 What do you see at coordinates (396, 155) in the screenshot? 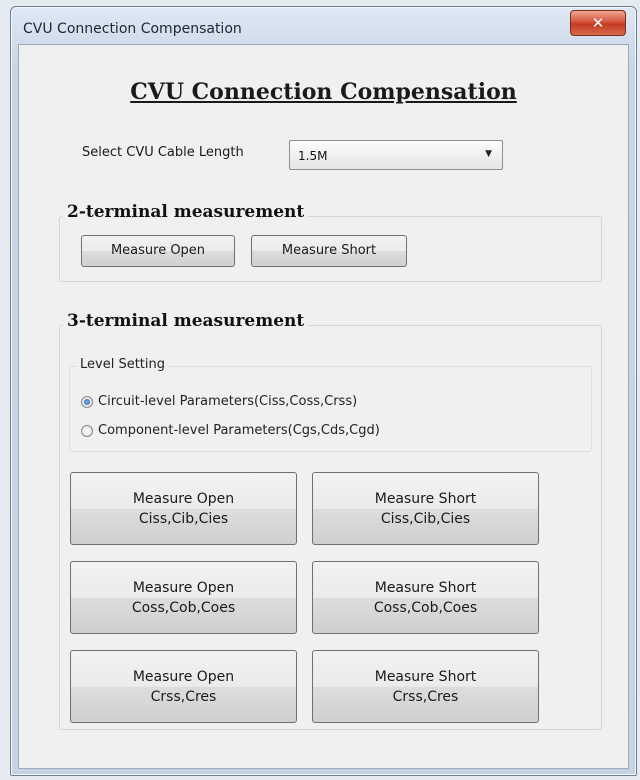
I see `cable-length-dropdown: 1.5M ▼` at bounding box center [396, 155].